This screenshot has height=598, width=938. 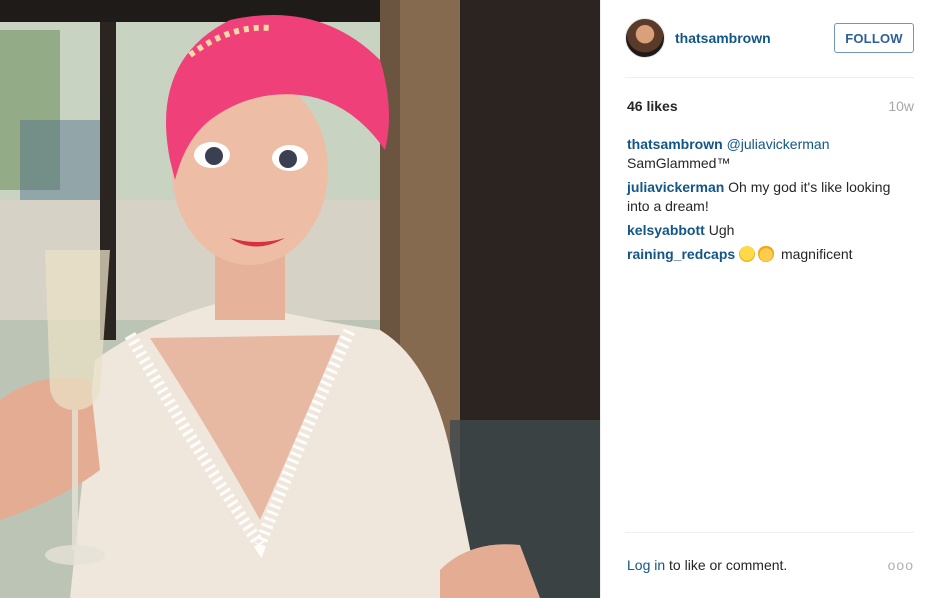 I want to click on comment-username: kelsyabbott, so click(x=666, y=230).